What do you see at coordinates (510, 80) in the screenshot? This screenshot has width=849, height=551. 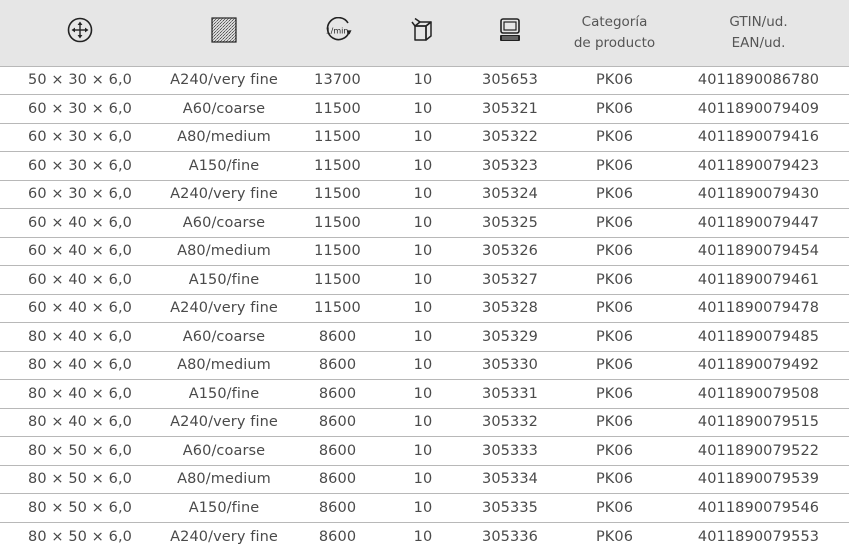 I see `cell-article-number: 305653` at bounding box center [510, 80].